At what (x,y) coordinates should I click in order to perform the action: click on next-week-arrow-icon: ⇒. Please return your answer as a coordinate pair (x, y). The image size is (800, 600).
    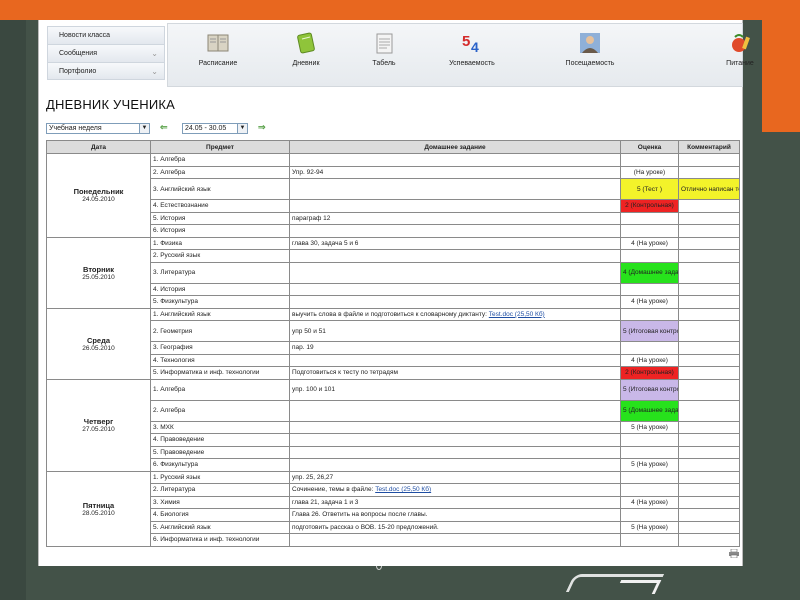
    Looking at the image, I should click on (262, 127).